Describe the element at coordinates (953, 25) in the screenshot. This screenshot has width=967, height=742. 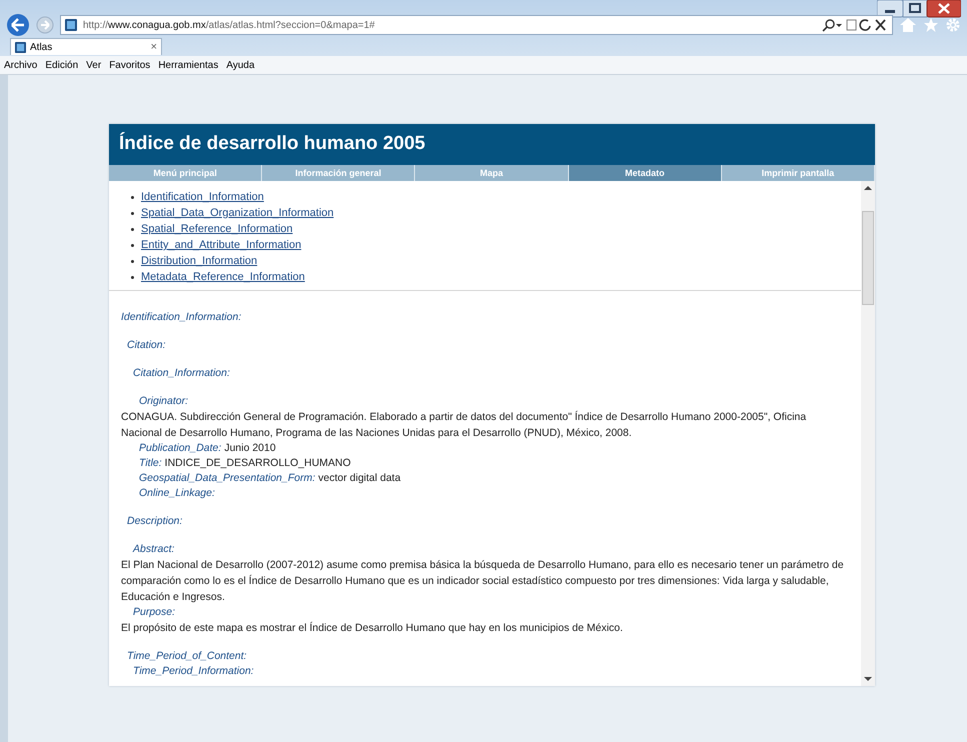
I see `settings-icon` at that location.